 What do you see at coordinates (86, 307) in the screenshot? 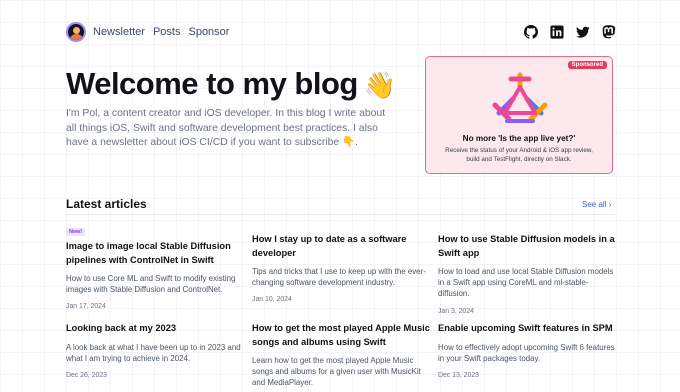
I see `article-date: Jan 17, 2024` at bounding box center [86, 307].